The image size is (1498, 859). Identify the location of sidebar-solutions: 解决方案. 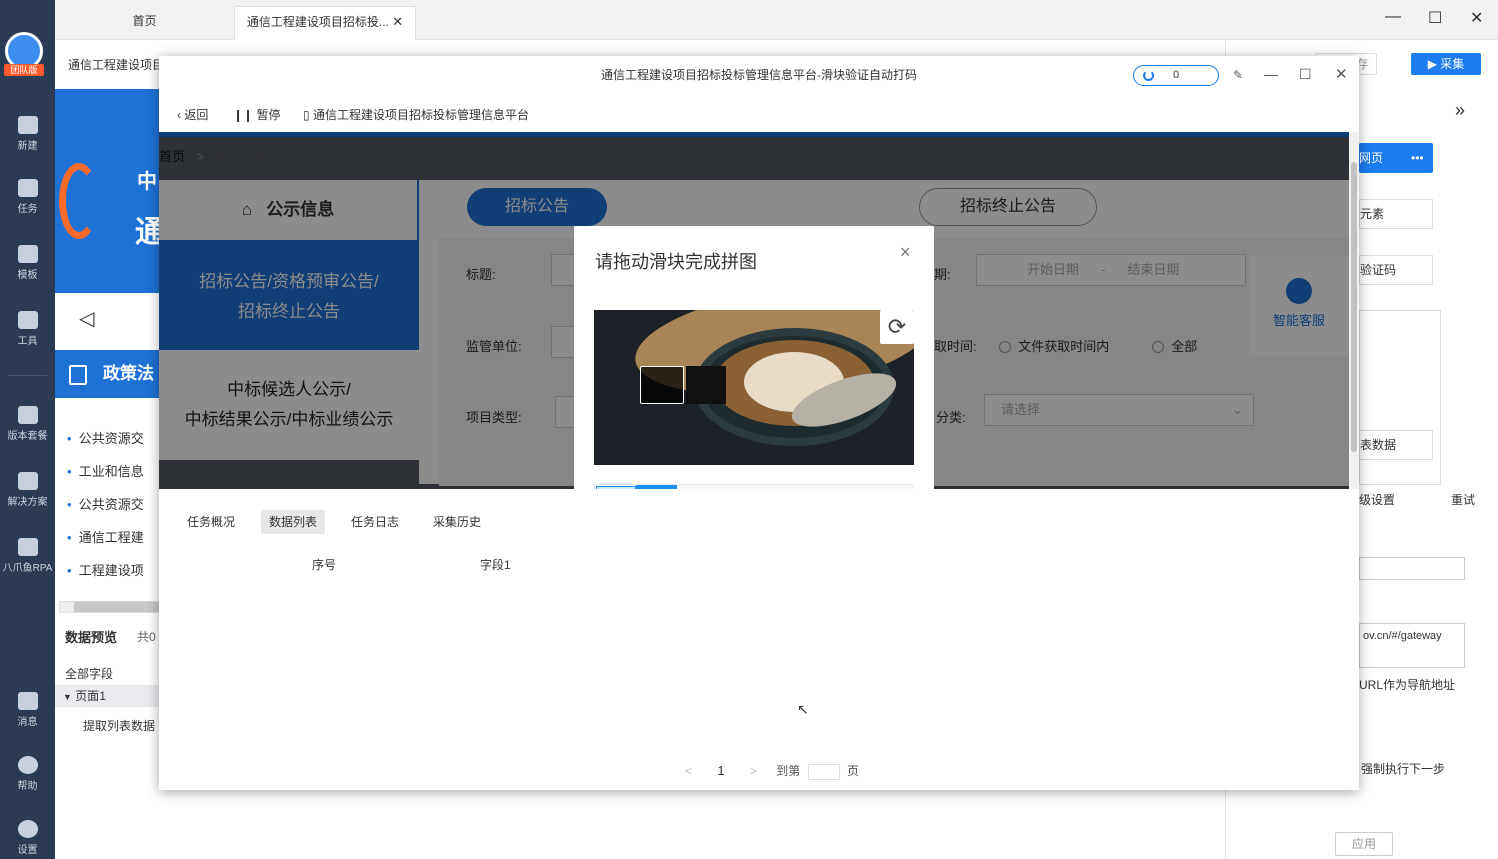
(27, 490).